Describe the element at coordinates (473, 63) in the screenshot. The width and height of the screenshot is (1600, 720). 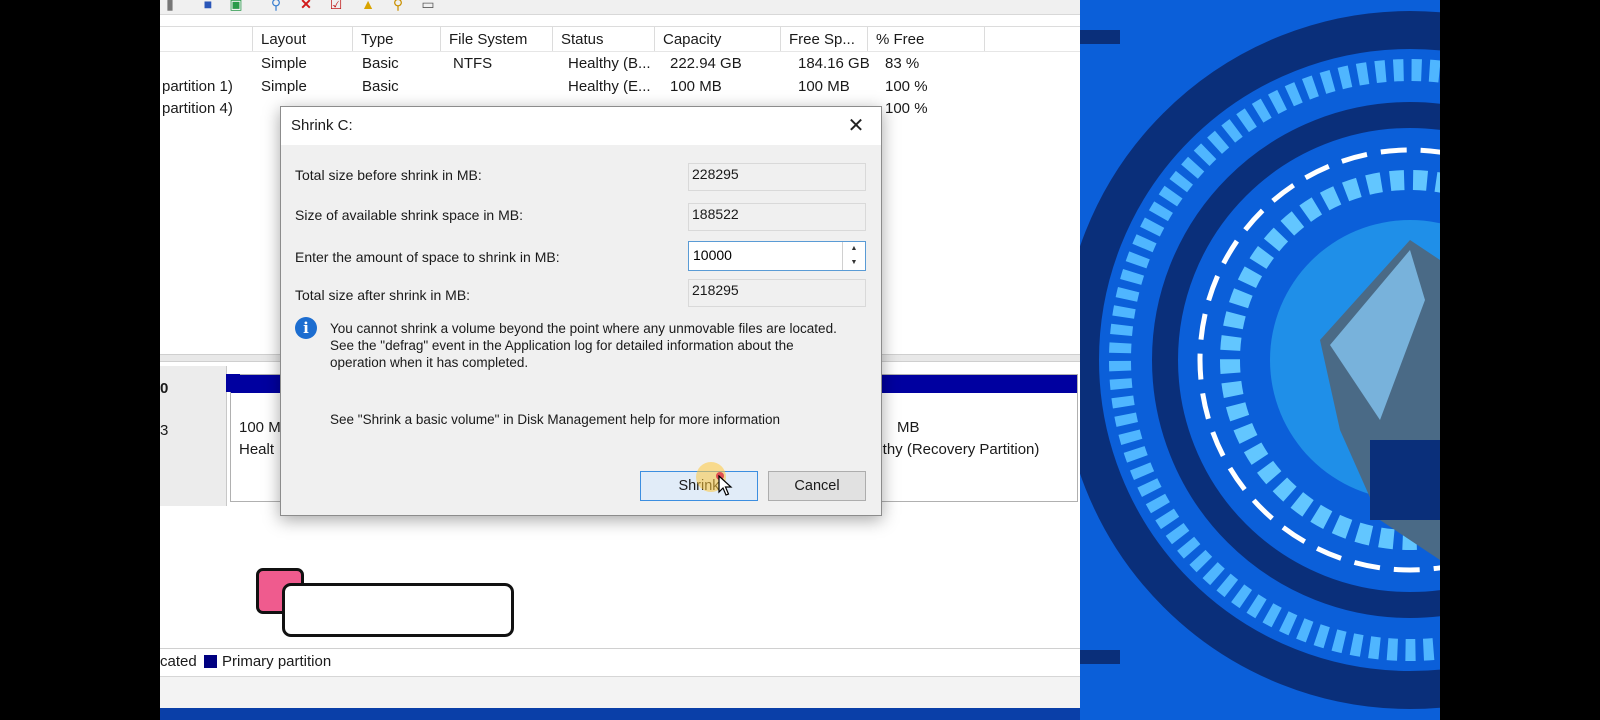
I see `volume-file-system: NTFS` at that location.